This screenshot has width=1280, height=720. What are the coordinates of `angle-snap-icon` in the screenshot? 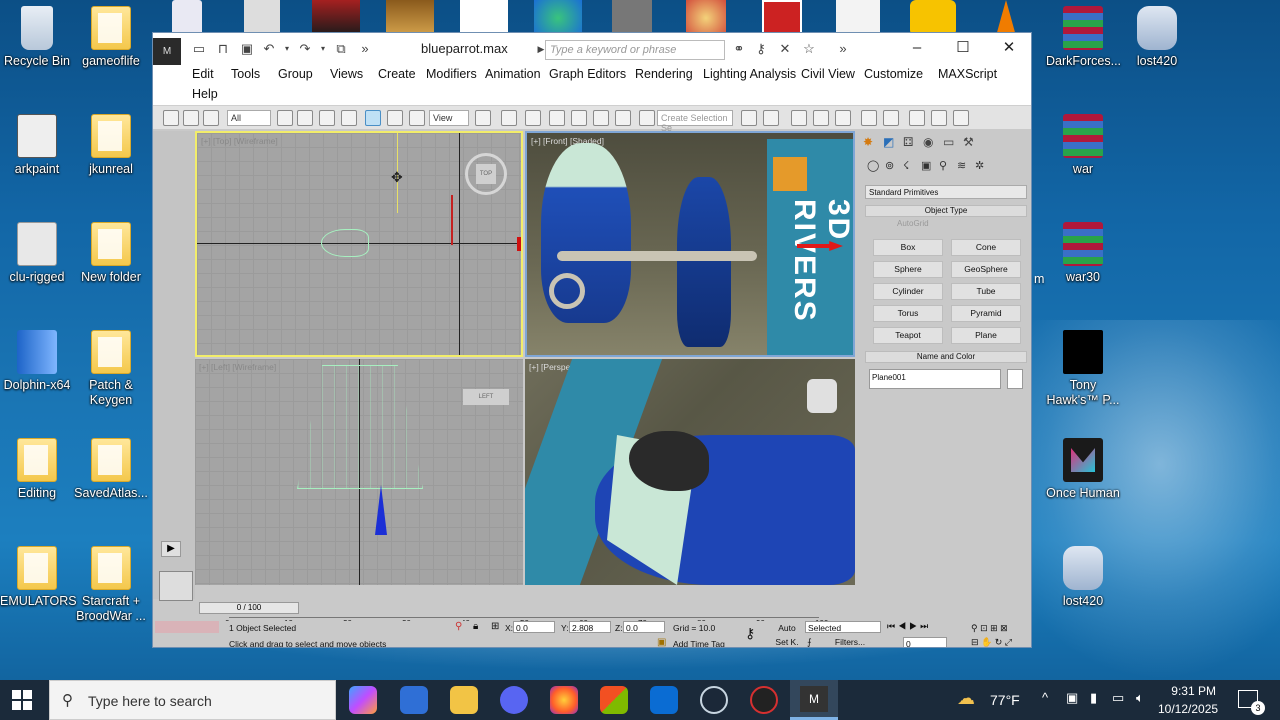 It's located at (579, 118).